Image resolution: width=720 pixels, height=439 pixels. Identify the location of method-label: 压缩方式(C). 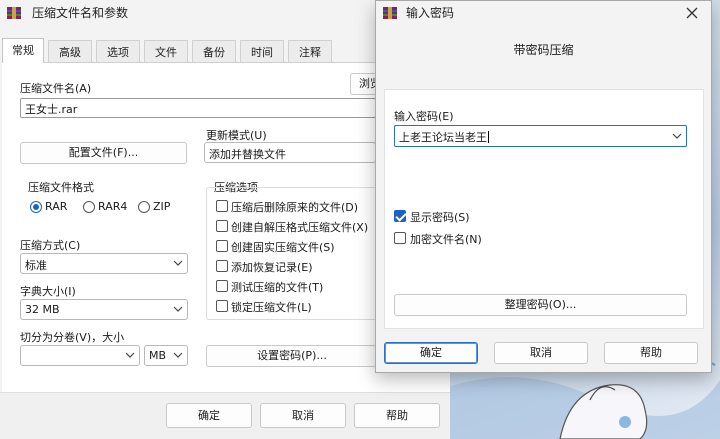
(50, 245).